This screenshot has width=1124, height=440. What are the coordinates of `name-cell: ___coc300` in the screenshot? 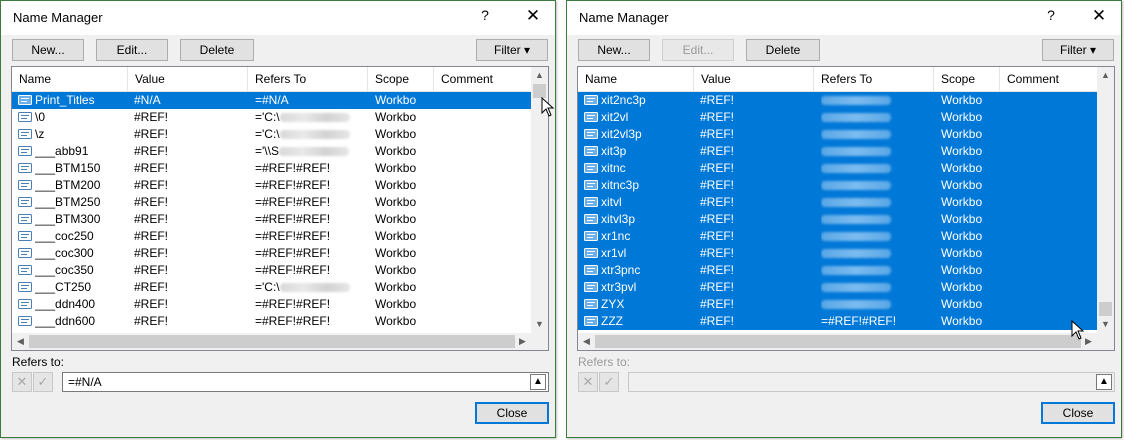 It's located at (64, 253).